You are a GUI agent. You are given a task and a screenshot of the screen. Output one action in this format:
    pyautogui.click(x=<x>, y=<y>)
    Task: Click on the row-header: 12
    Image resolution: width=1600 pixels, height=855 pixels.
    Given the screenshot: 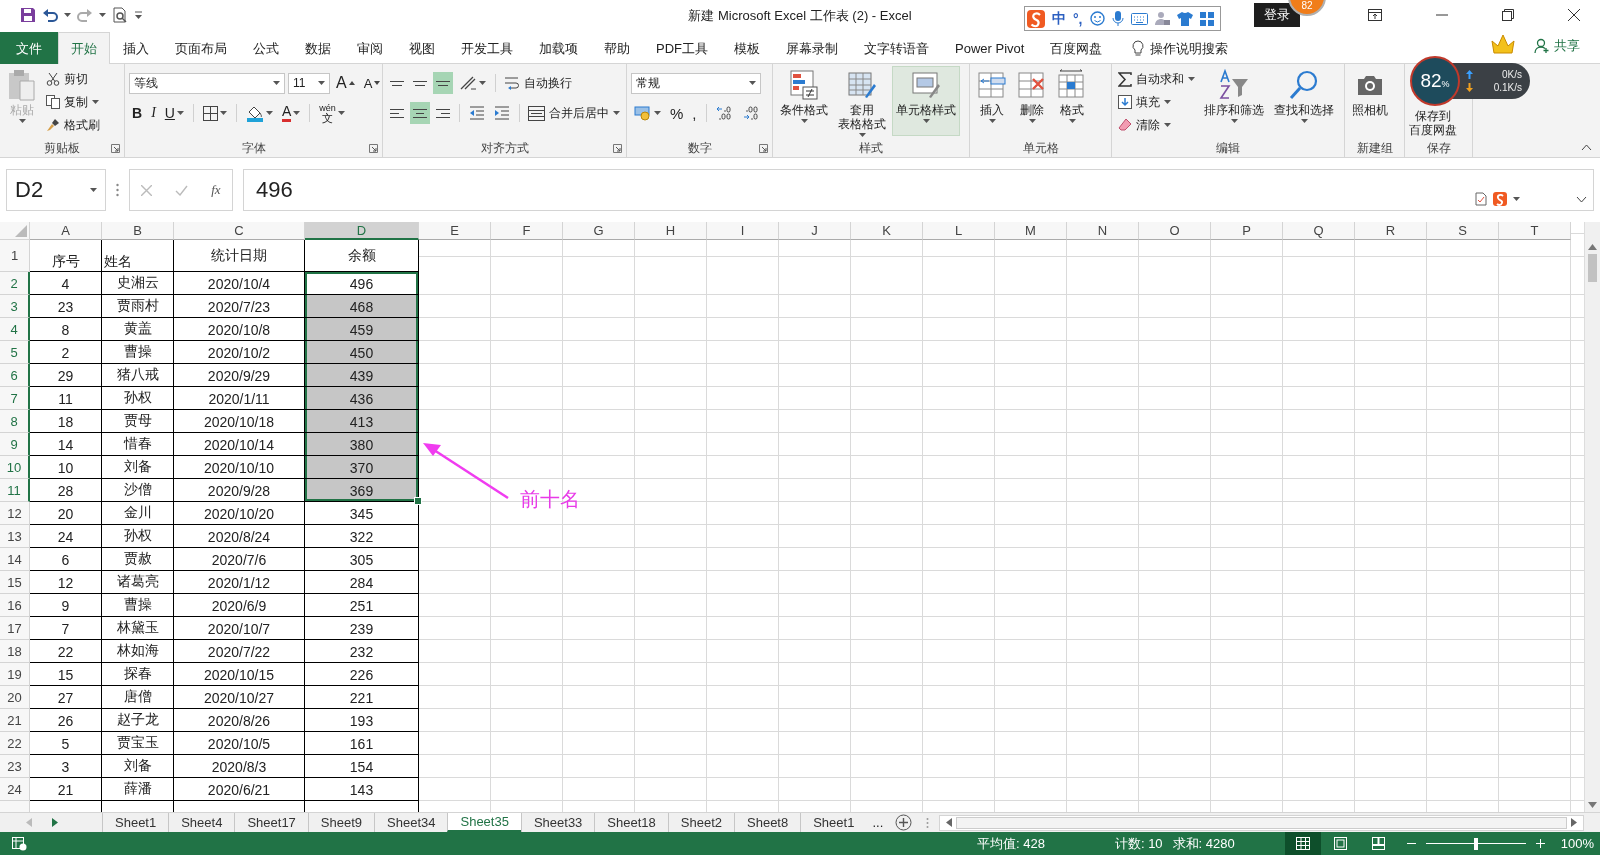 What is the action you would take?
    pyautogui.click(x=15, y=513)
    